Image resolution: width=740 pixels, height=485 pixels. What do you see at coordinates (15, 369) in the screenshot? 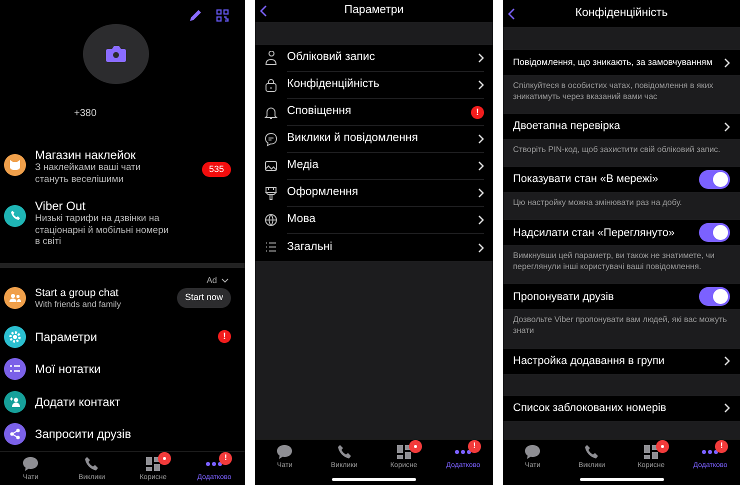
I see `checklist-icon` at bounding box center [15, 369].